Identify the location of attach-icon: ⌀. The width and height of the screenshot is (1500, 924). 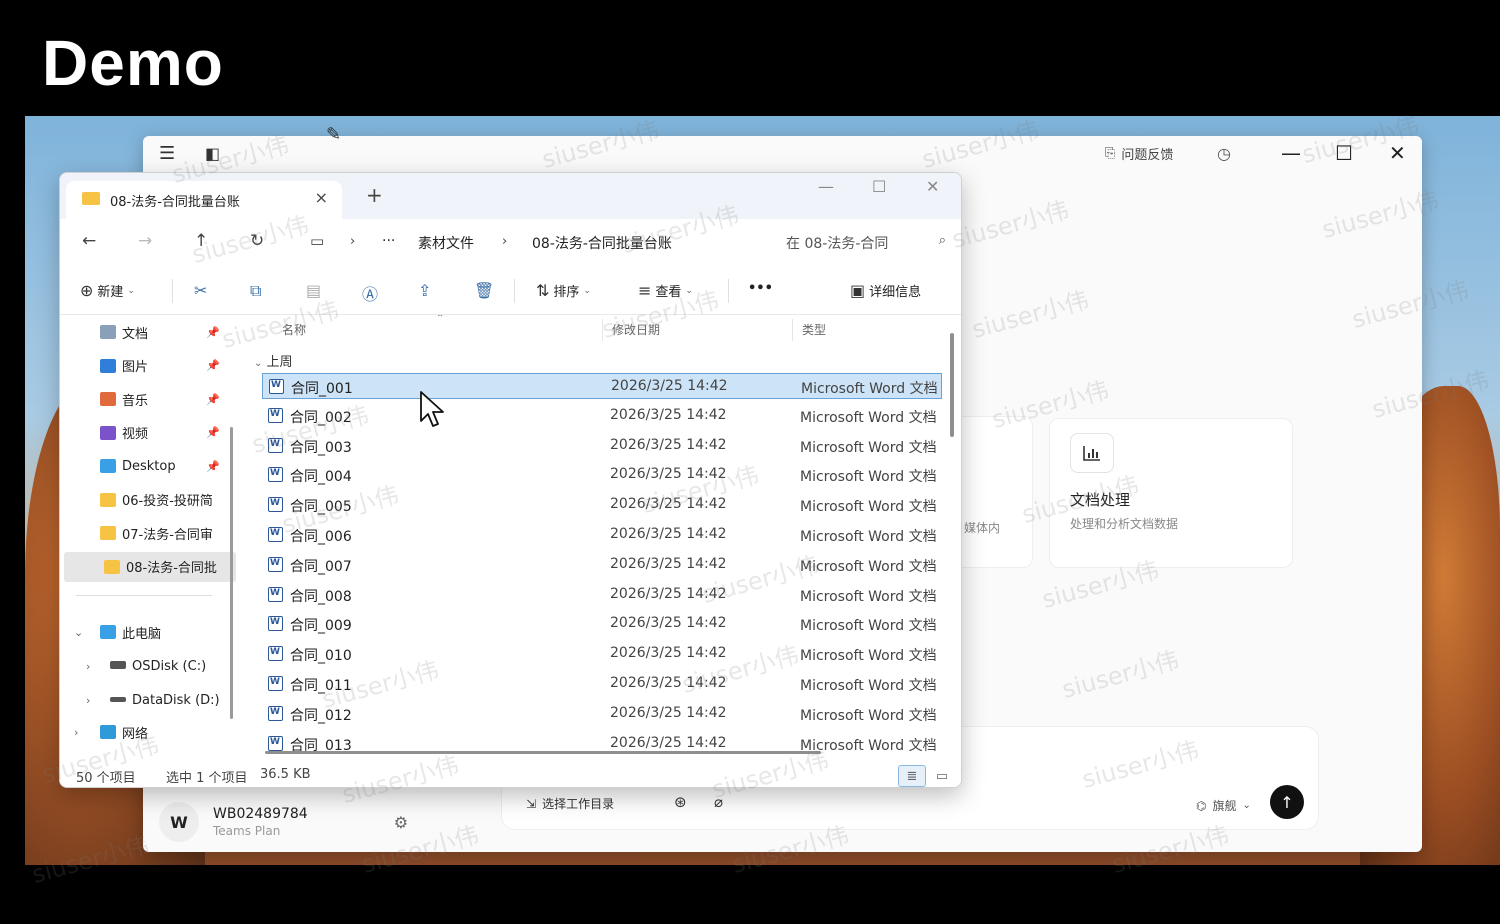
(718, 802).